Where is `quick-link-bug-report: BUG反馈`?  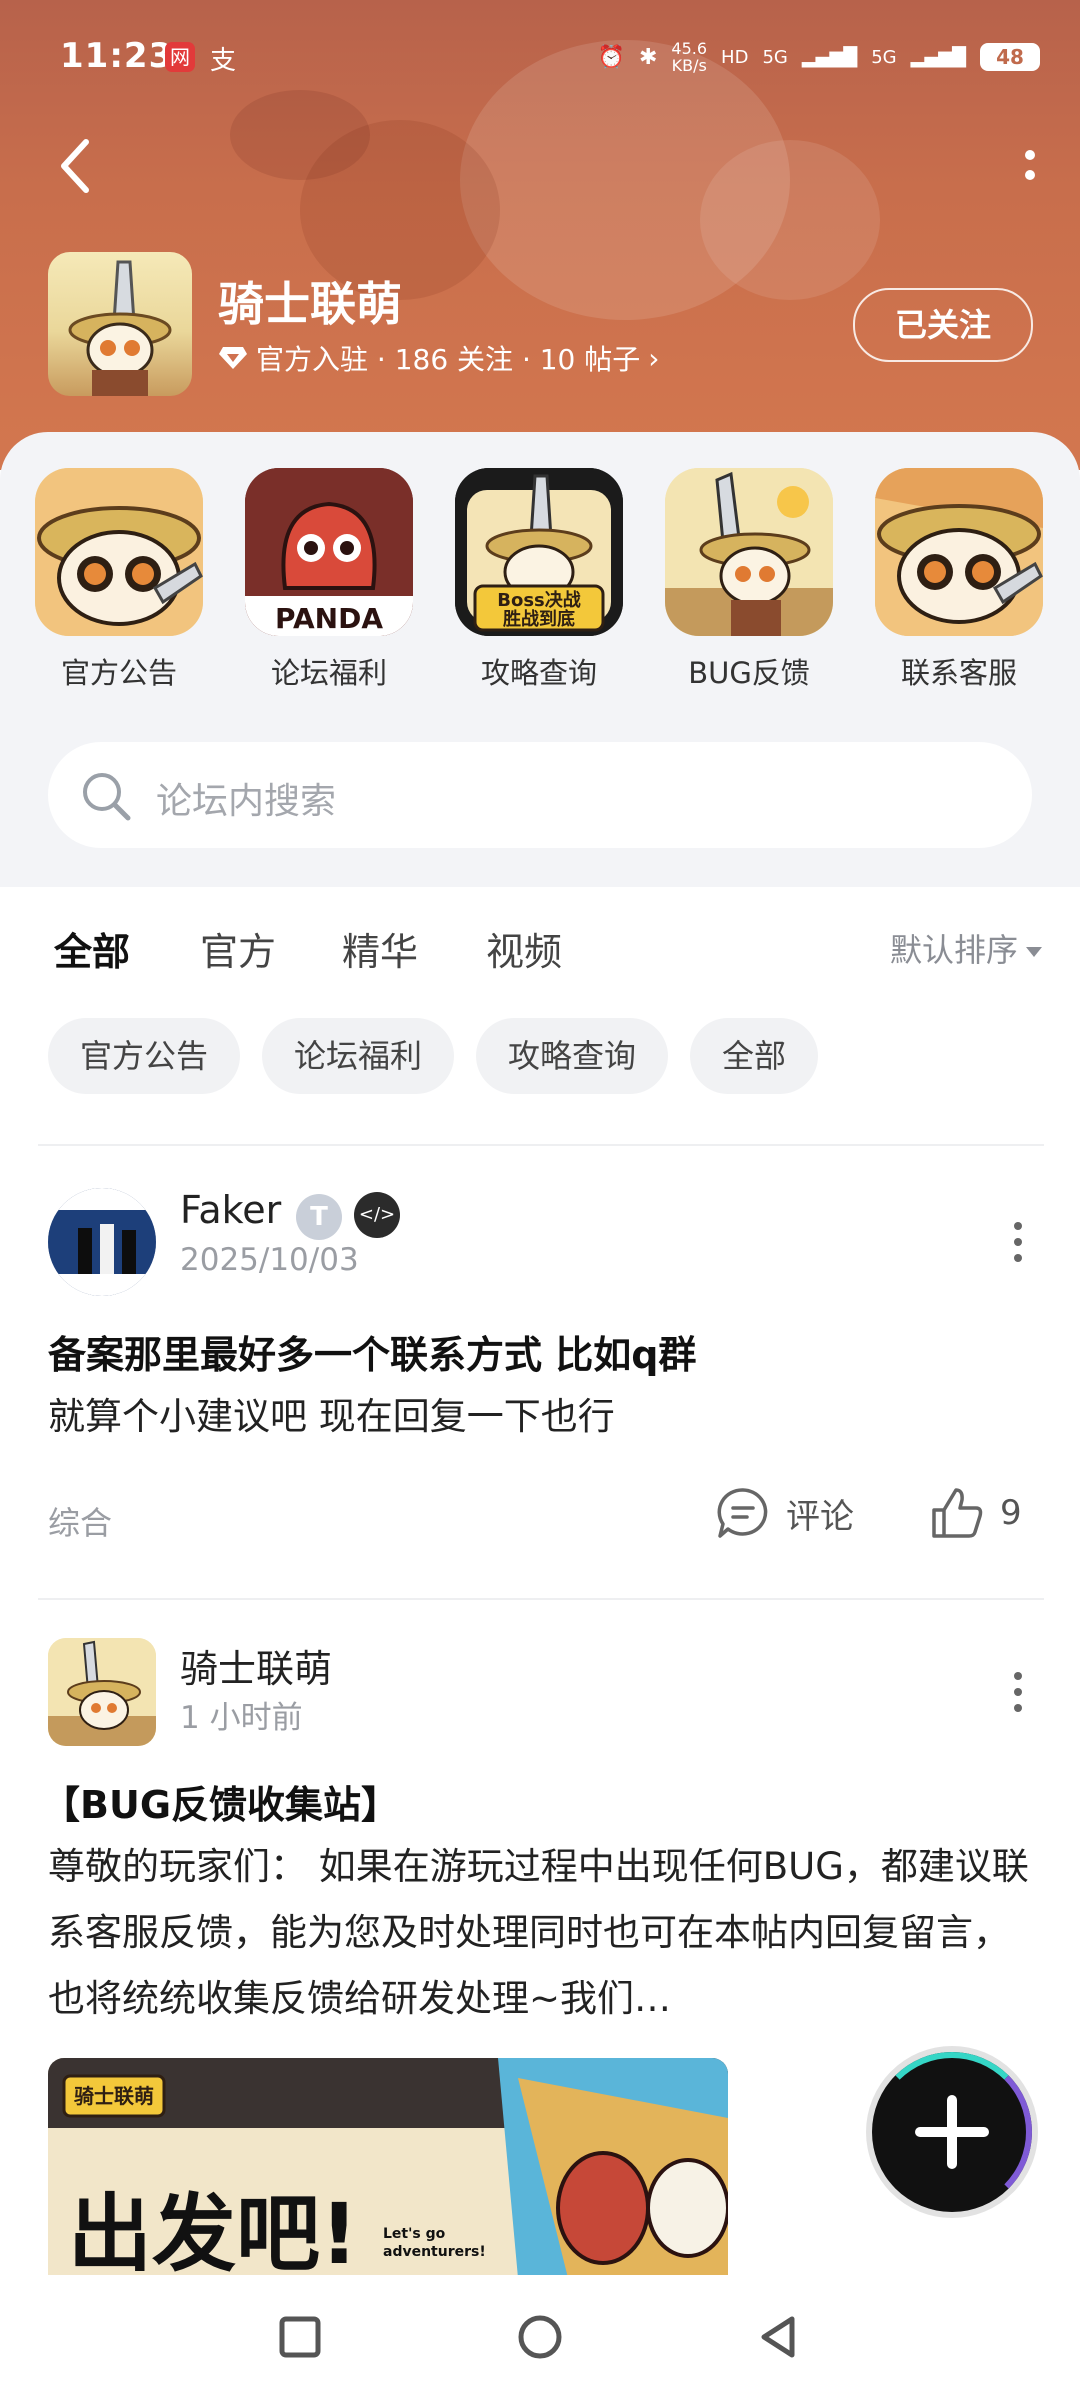
quick-link-bug-report: BUG反馈 is located at coordinates (749, 580).